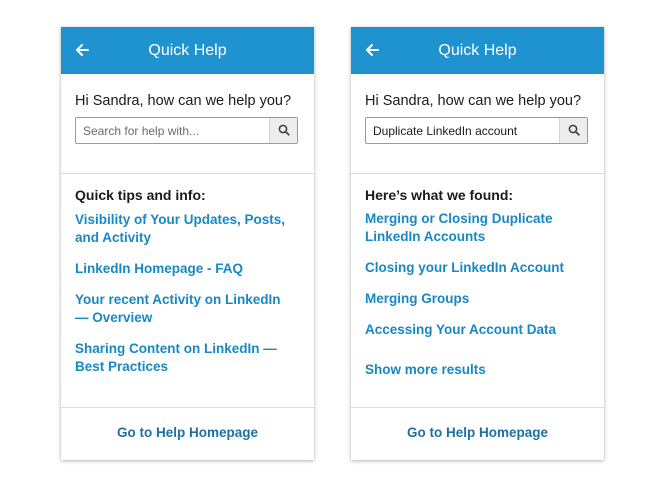 The image size is (650, 485). I want to click on result-link-merging-groups: Merging Groups, so click(476, 299).